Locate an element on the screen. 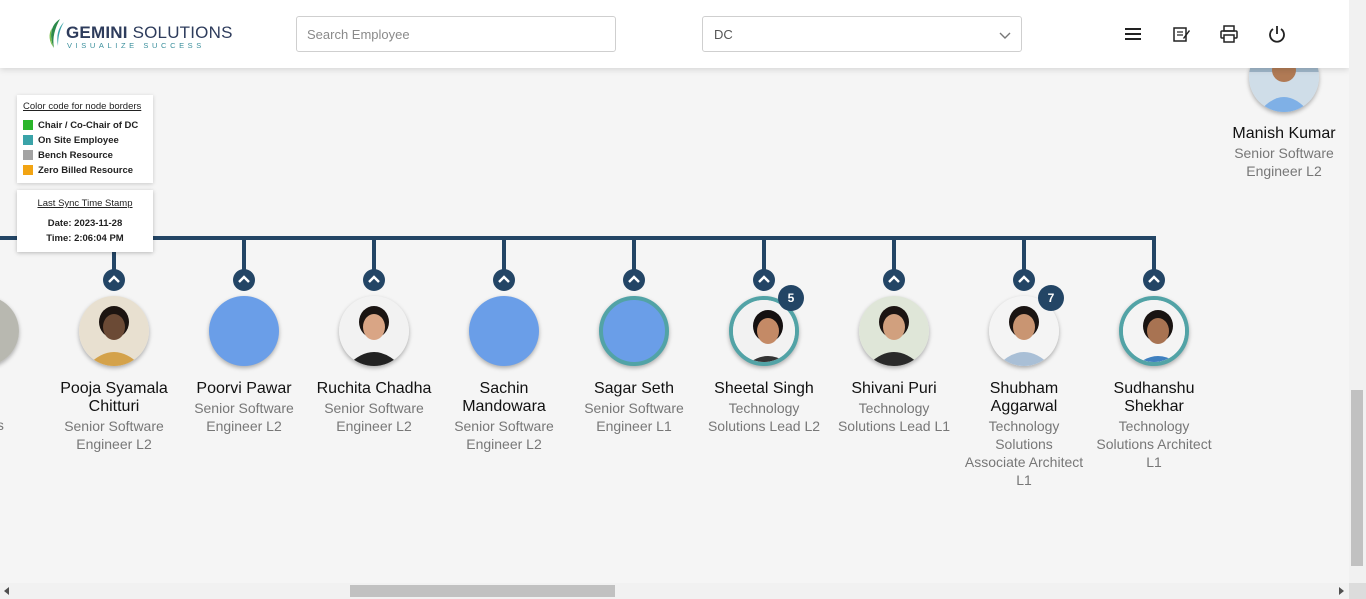 This screenshot has width=1366, height=599. search-employee-input is located at coordinates (456, 34).